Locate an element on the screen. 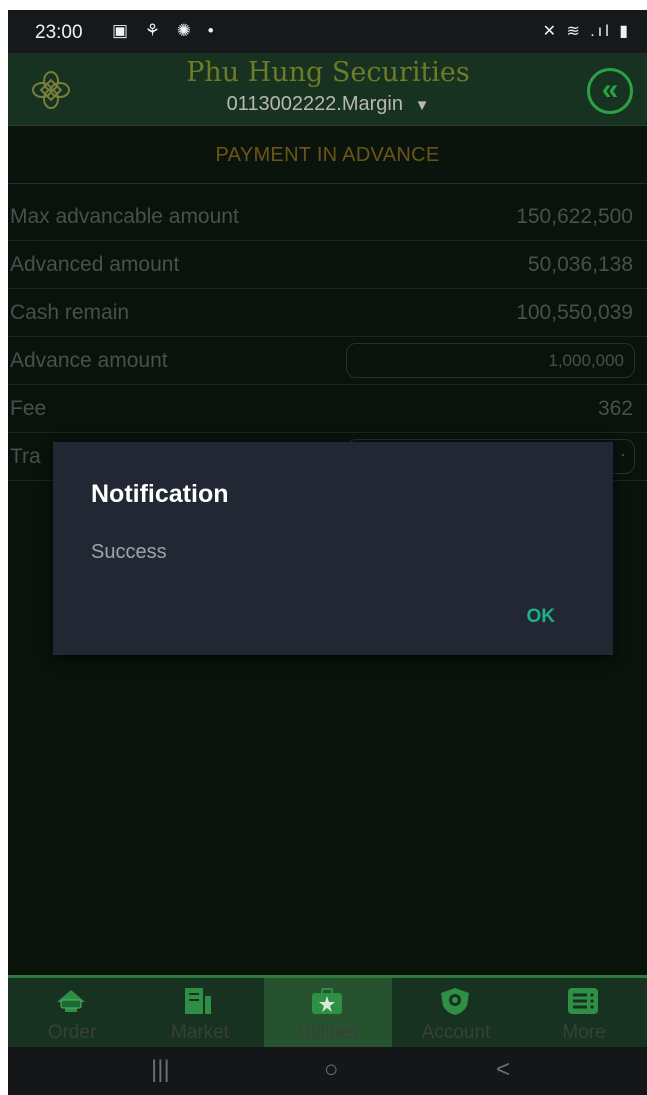  row-max-advancable: Max advancable amount 150,622,500 is located at coordinates (327, 217).